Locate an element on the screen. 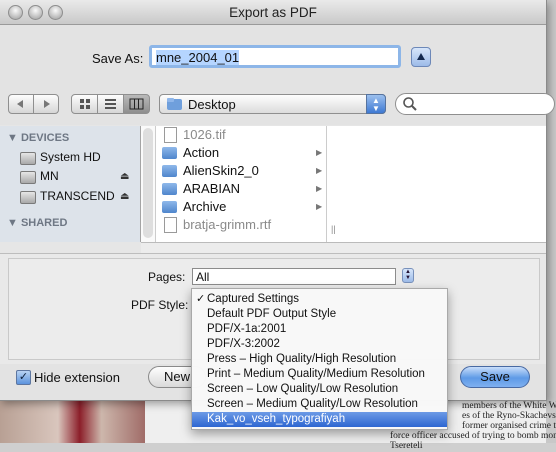  triangle-up-icon is located at coordinates (421, 56).